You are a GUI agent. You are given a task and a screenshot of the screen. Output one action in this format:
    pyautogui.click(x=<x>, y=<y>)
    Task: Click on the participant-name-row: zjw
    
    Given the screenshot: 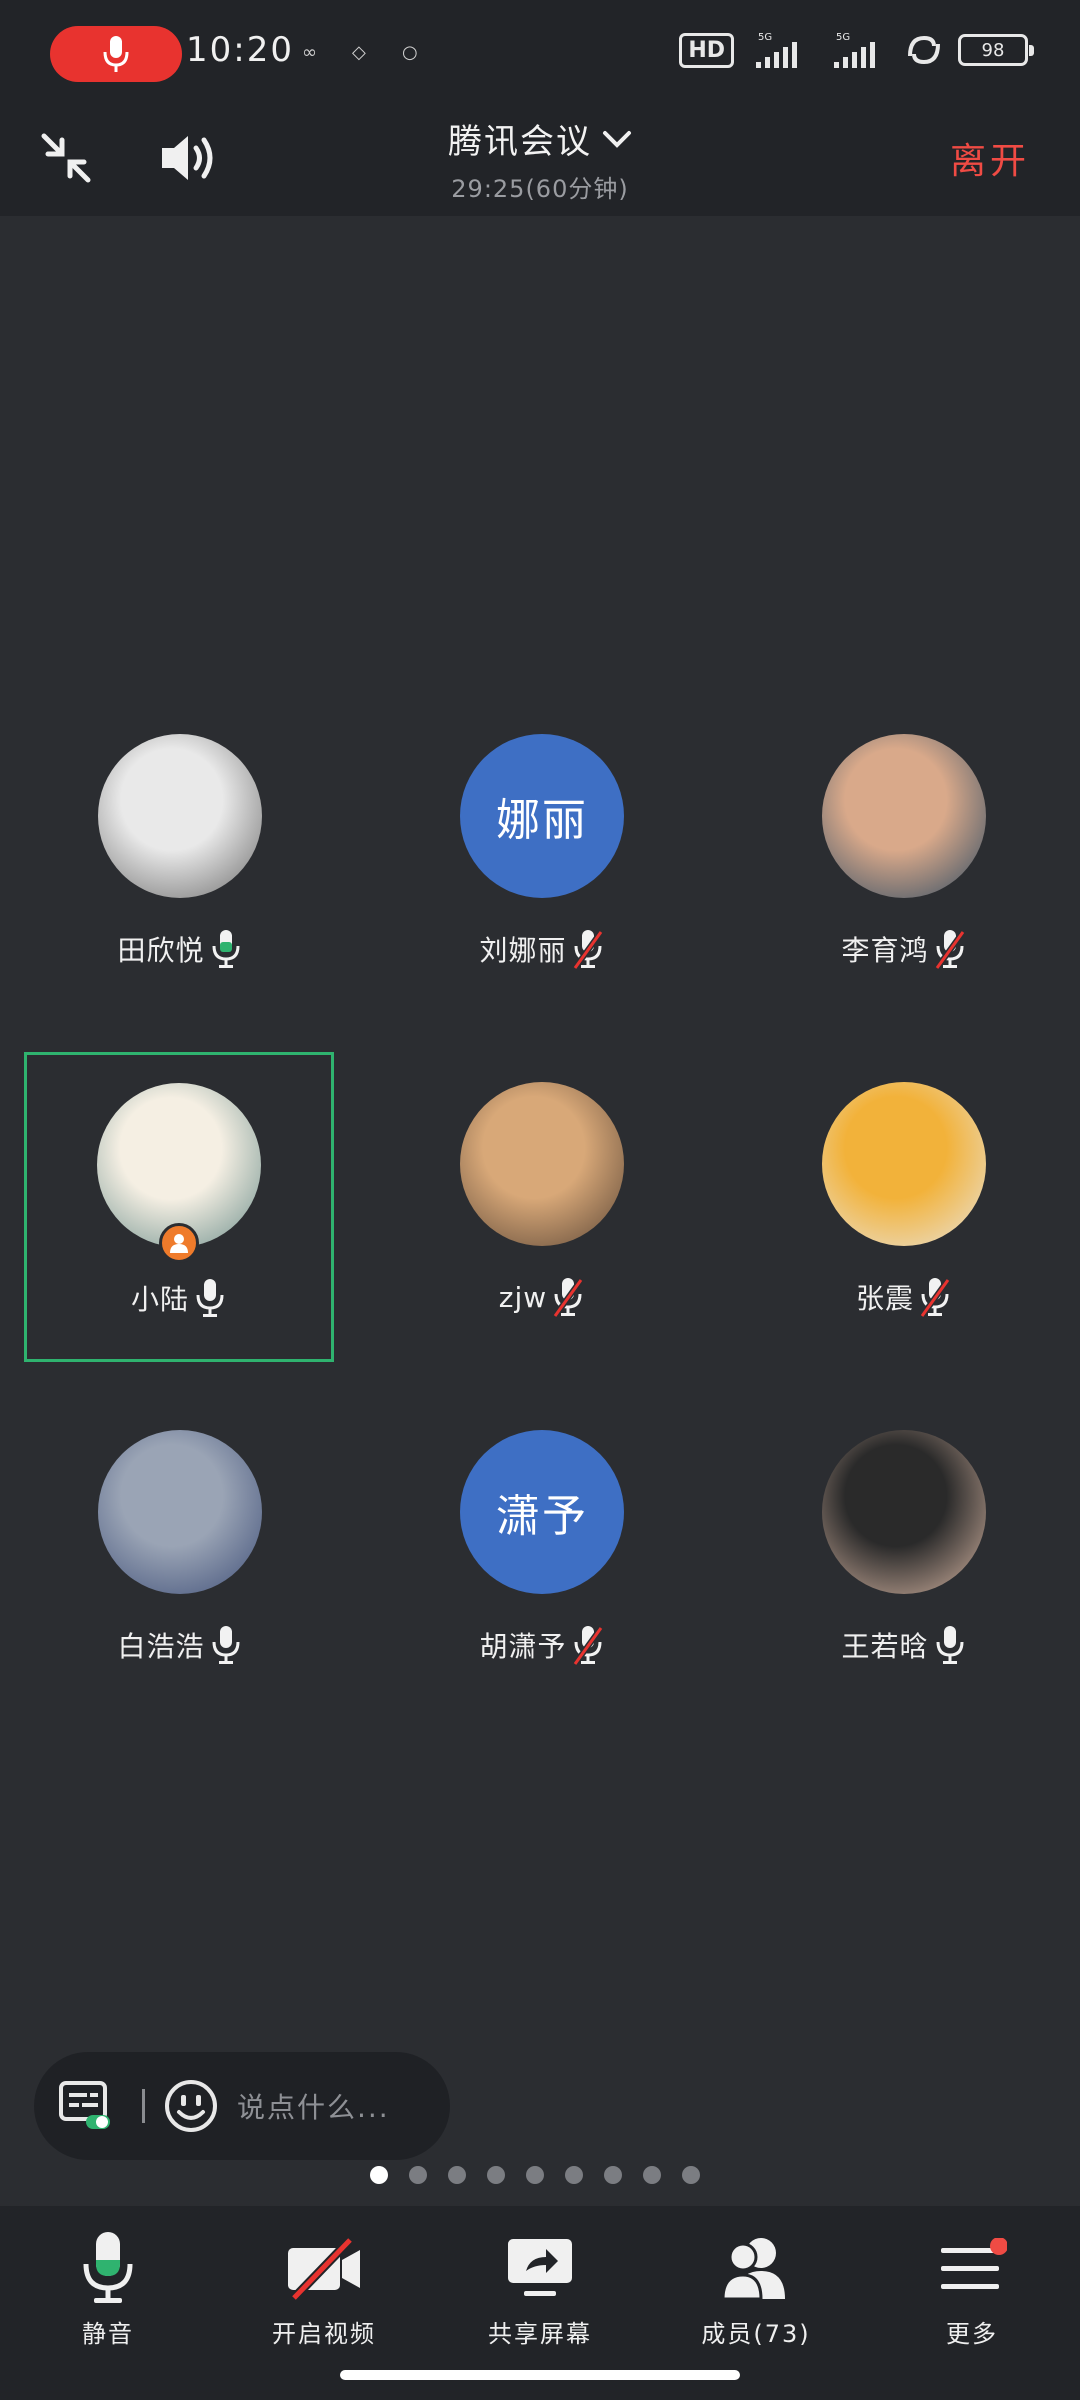 What is the action you would take?
    pyautogui.click(x=541, y=1297)
    